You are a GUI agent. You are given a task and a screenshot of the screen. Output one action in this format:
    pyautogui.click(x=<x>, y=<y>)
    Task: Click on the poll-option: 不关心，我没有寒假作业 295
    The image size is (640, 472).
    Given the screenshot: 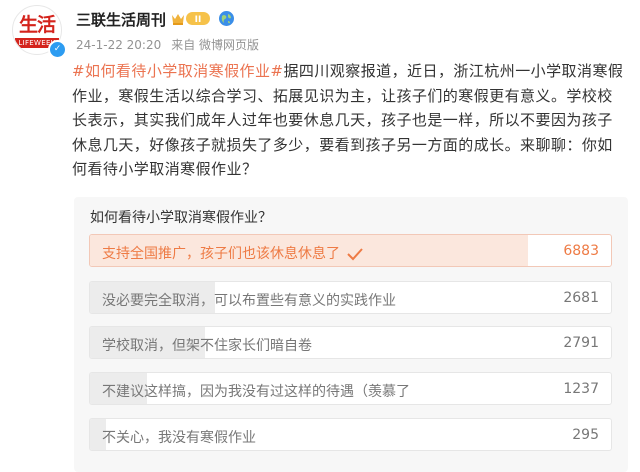 What is the action you would take?
    pyautogui.click(x=350, y=434)
    